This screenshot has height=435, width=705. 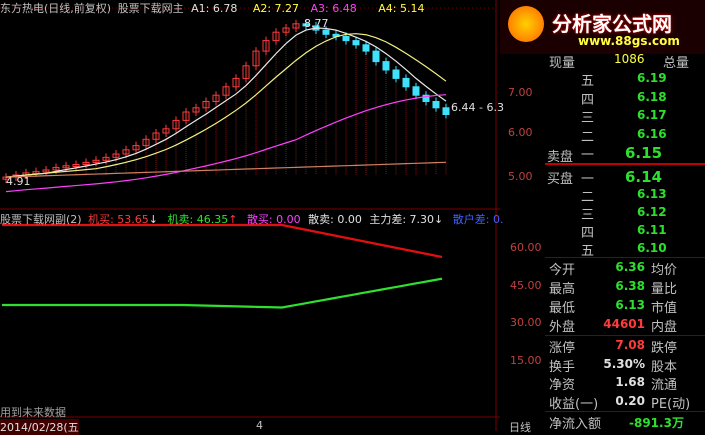 I want to click on jimai-value: 机买: 53.65, so click(x=118, y=219).